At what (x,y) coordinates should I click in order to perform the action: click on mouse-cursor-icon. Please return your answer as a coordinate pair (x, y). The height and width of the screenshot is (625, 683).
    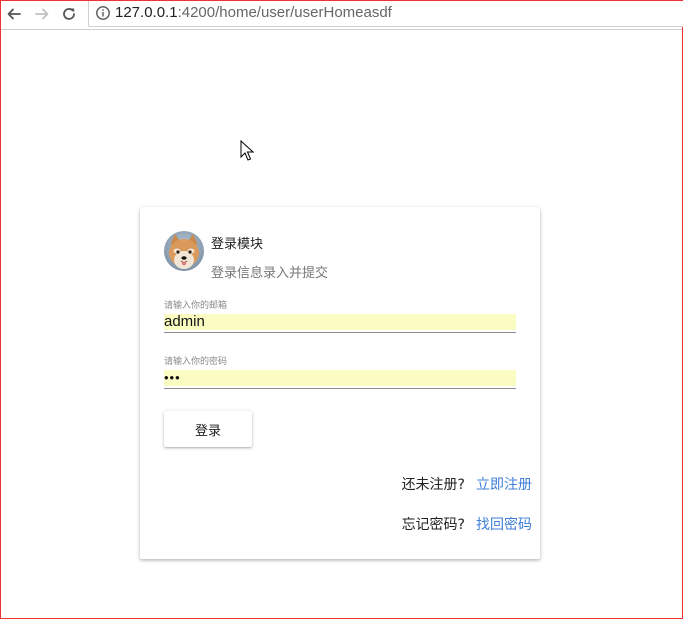
    Looking at the image, I should click on (247, 150).